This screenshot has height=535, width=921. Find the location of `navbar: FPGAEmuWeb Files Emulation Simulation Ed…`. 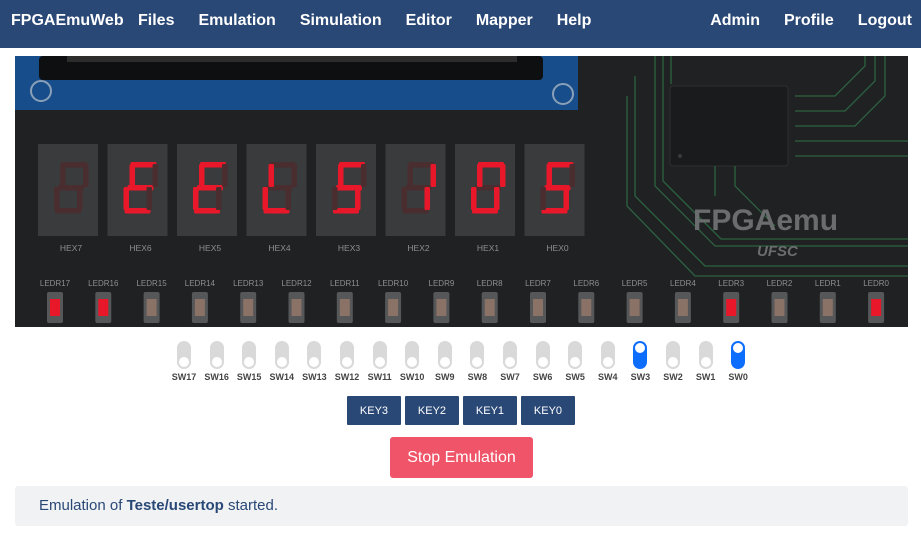

navbar: FPGAEmuWeb Files Emulation Simulation Ed… is located at coordinates (460, 24).